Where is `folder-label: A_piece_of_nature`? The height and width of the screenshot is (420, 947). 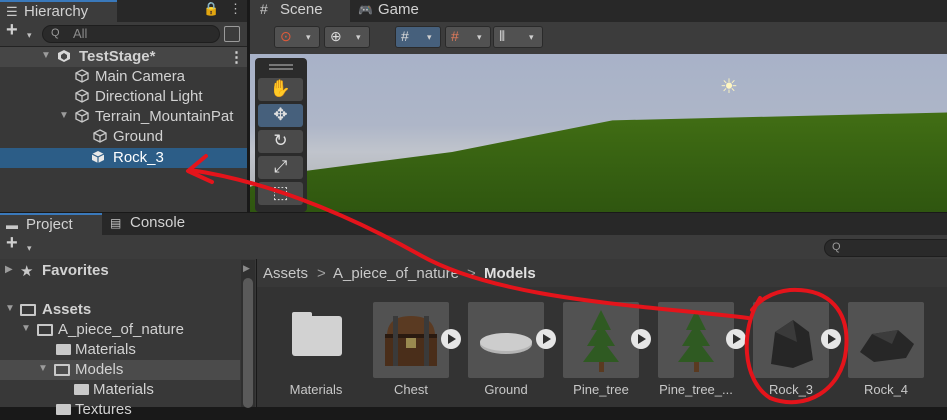 folder-label: A_piece_of_nature is located at coordinates (121, 329).